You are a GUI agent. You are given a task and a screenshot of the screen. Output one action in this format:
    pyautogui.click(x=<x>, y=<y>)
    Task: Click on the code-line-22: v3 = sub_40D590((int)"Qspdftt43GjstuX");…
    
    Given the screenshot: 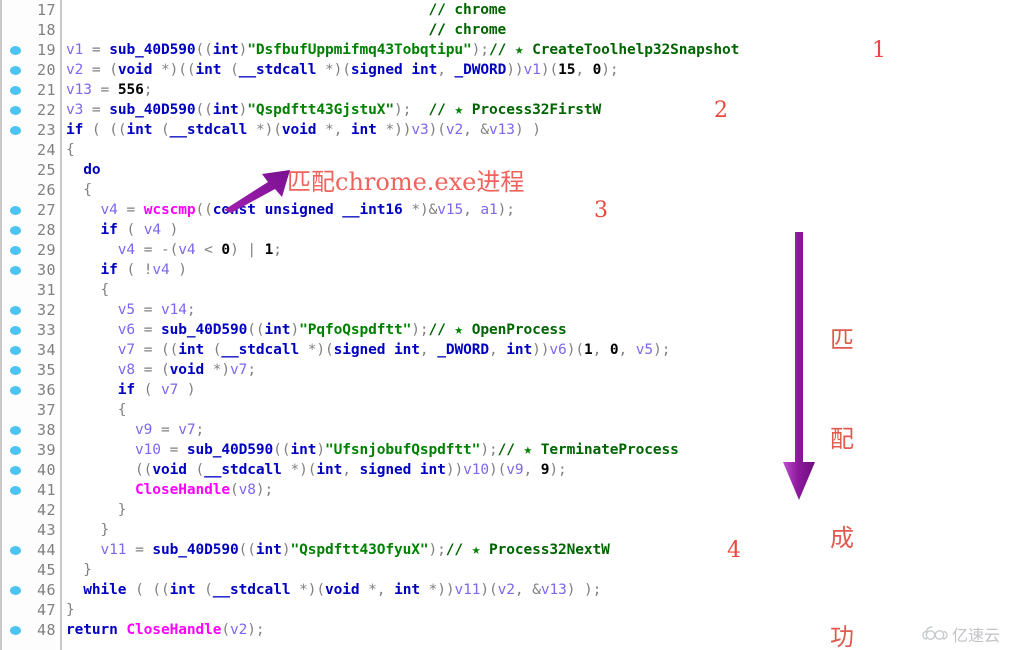 What is the action you would take?
    pyautogui.click(x=333, y=110)
    